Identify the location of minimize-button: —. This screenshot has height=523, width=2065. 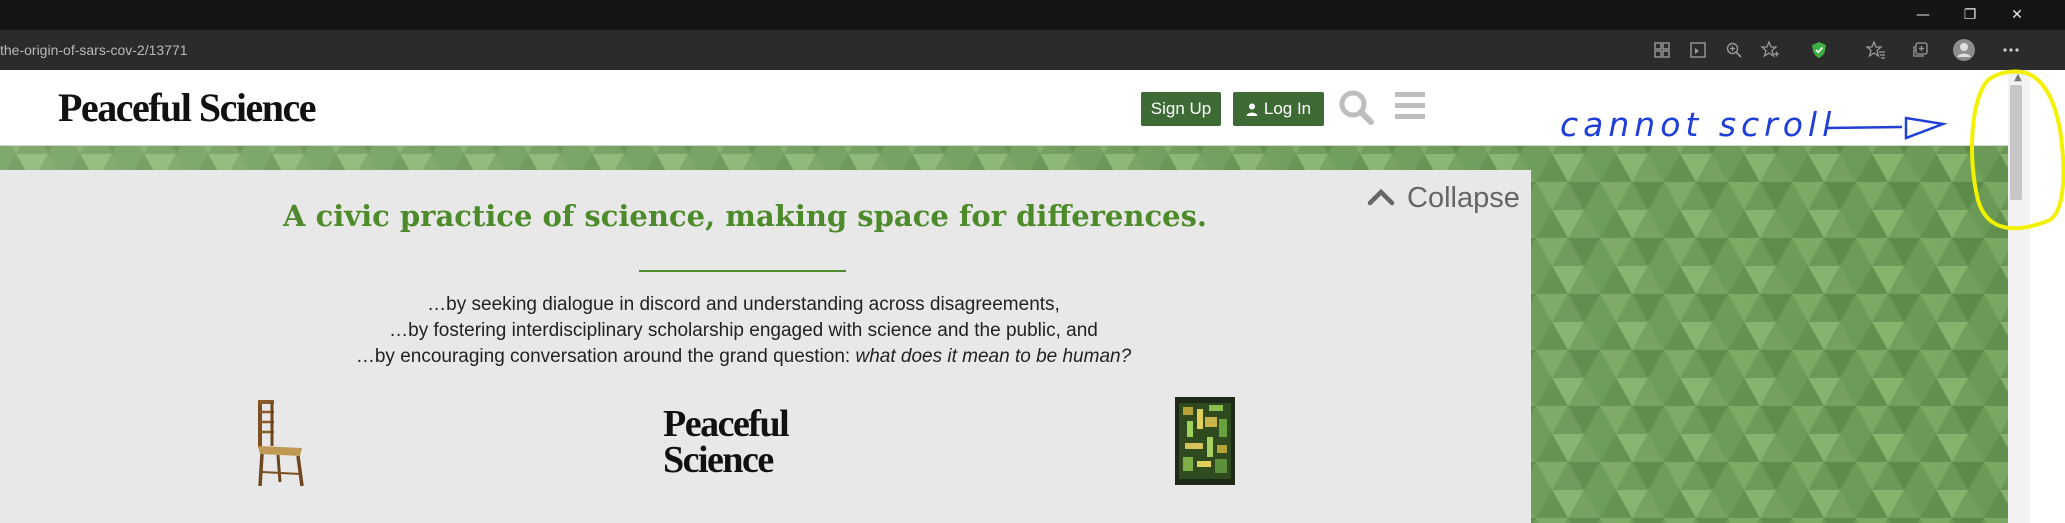
(1923, 15).